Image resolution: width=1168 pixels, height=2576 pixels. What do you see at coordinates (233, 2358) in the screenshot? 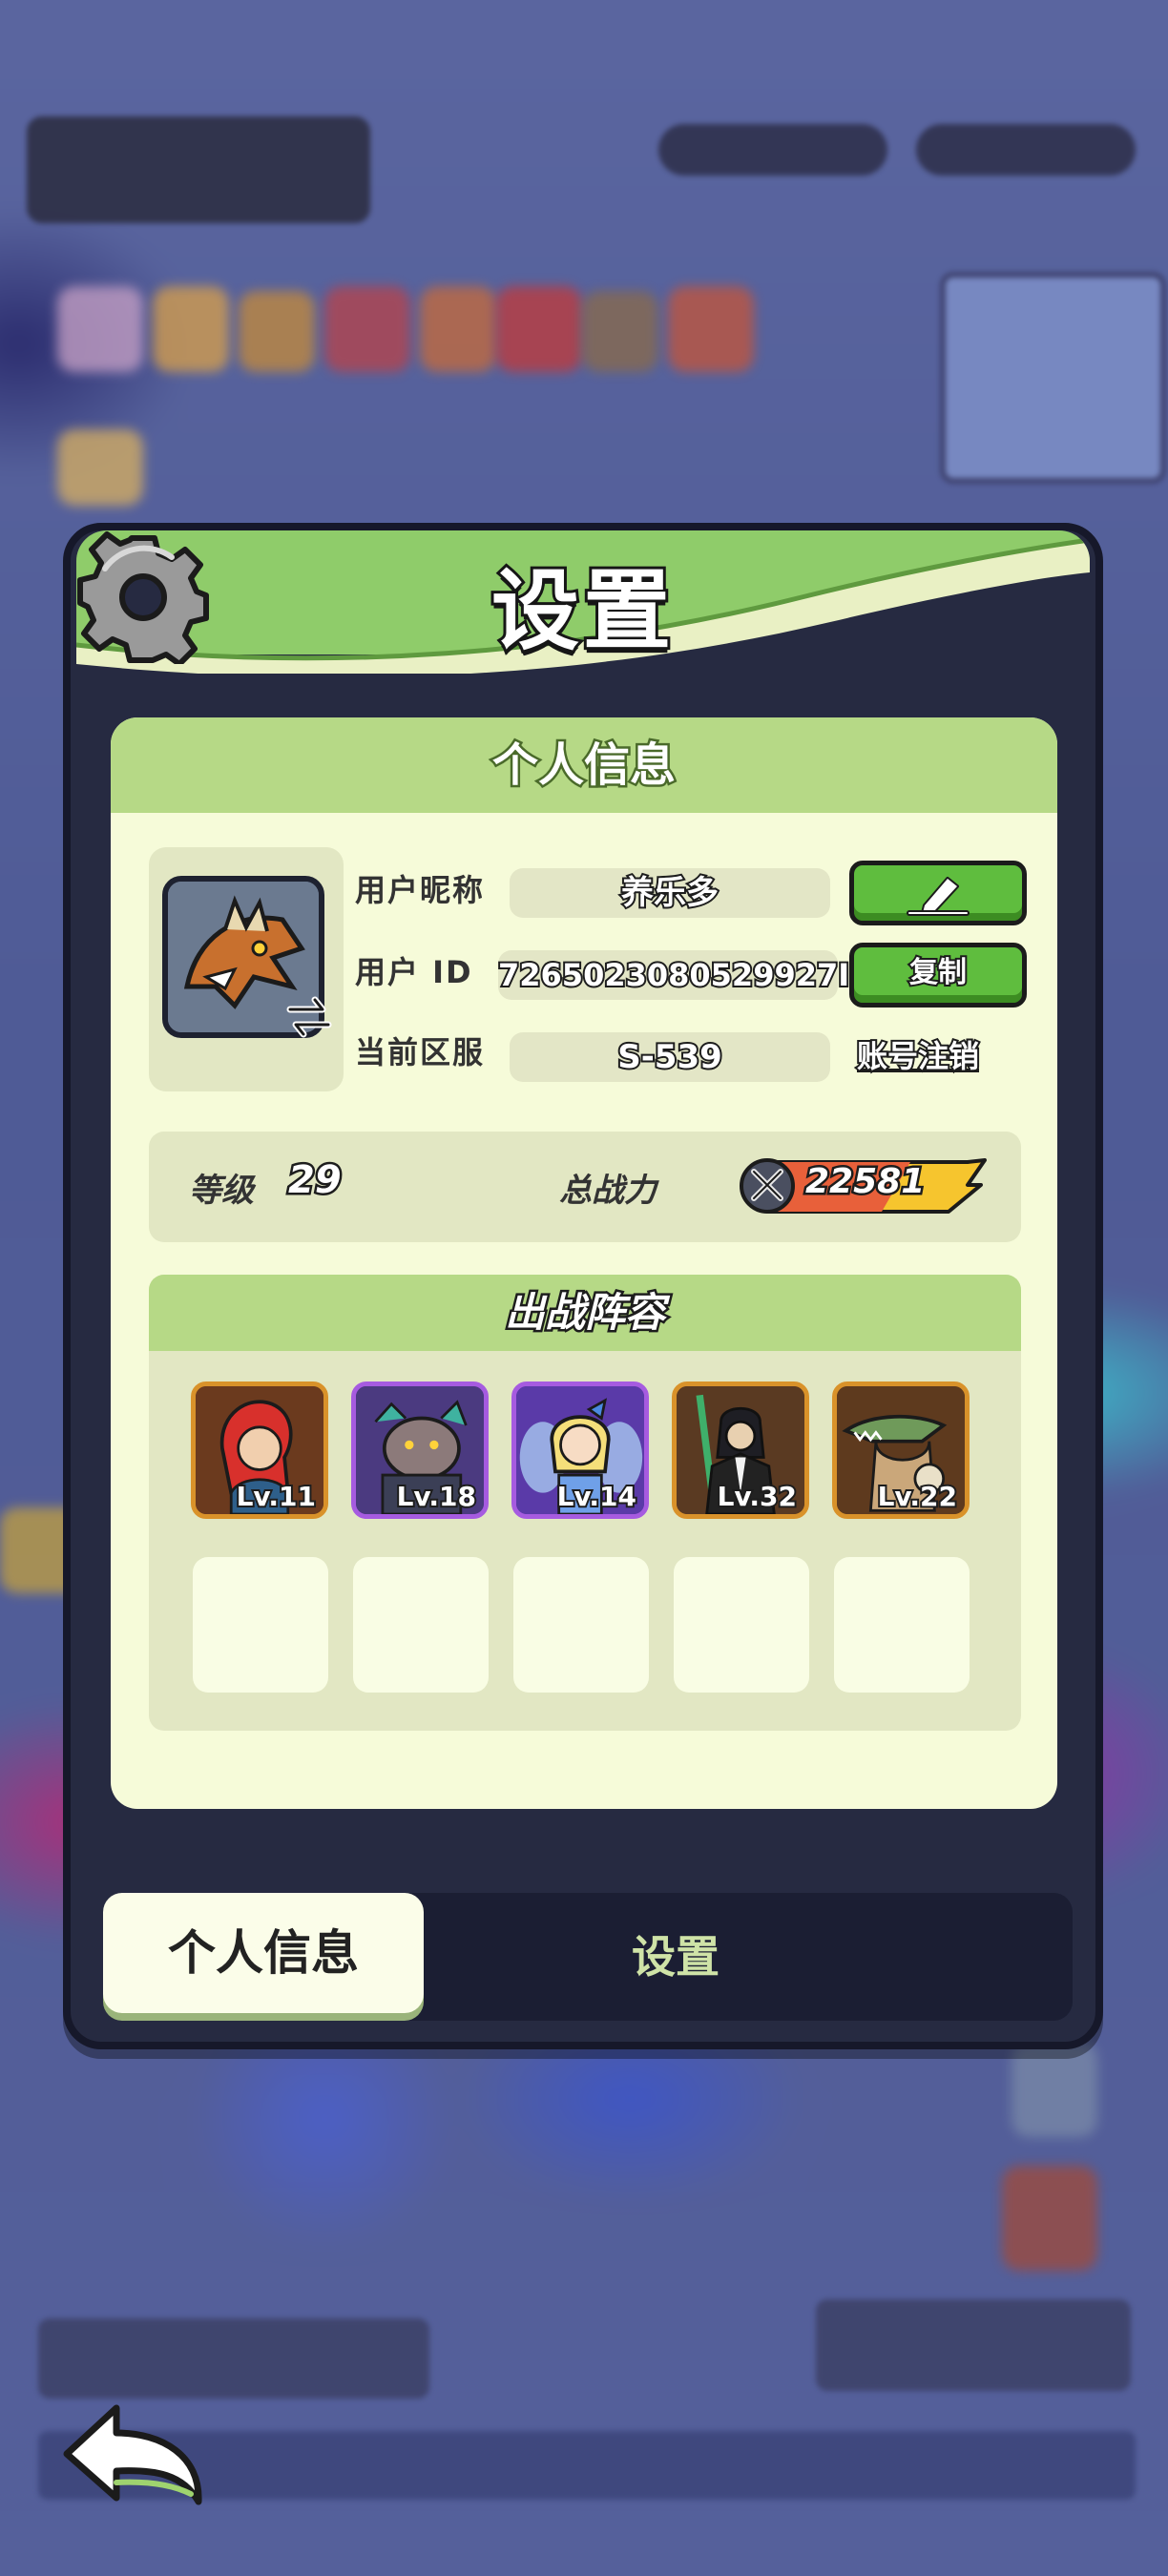
I see `chat-preview-blurred` at bounding box center [233, 2358].